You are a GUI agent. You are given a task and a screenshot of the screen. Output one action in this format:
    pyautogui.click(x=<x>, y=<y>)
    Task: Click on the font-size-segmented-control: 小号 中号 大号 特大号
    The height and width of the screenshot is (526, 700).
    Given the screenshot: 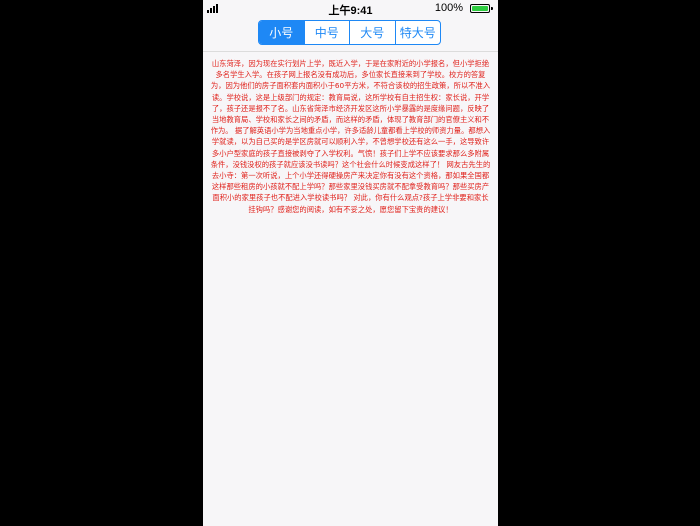 What is the action you would take?
    pyautogui.click(x=349, y=32)
    